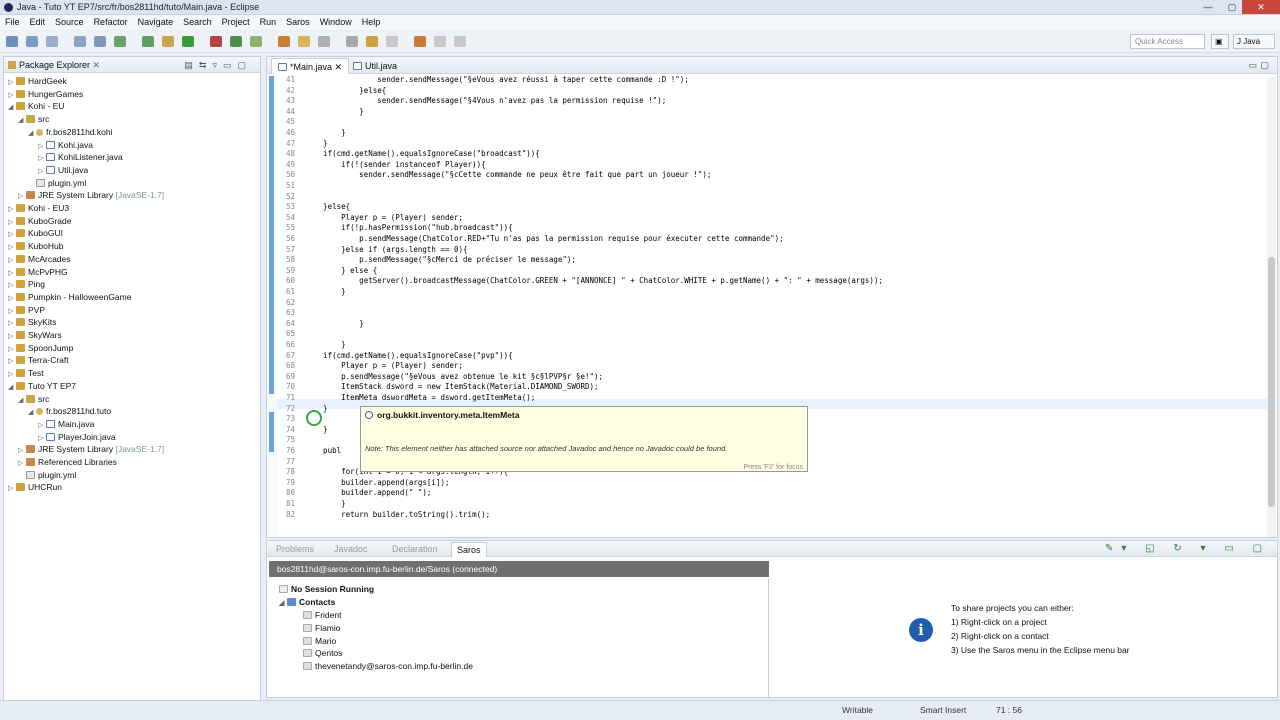  What do you see at coordinates (1261, 7) in the screenshot?
I see `close-button: ✕` at bounding box center [1261, 7].